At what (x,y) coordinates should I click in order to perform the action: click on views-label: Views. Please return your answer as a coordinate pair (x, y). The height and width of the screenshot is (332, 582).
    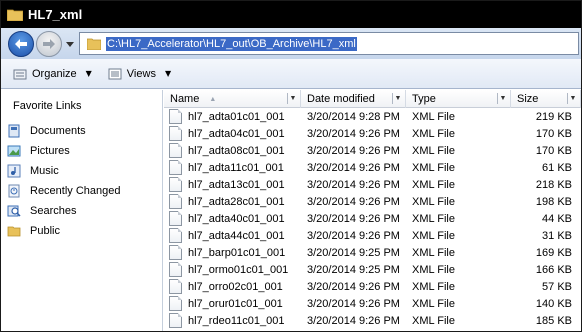
    Looking at the image, I should click on (141, 73).